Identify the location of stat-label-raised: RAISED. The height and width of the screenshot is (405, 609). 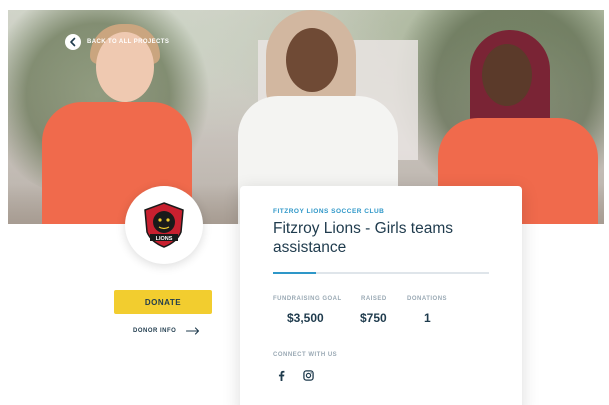
(374, 299).